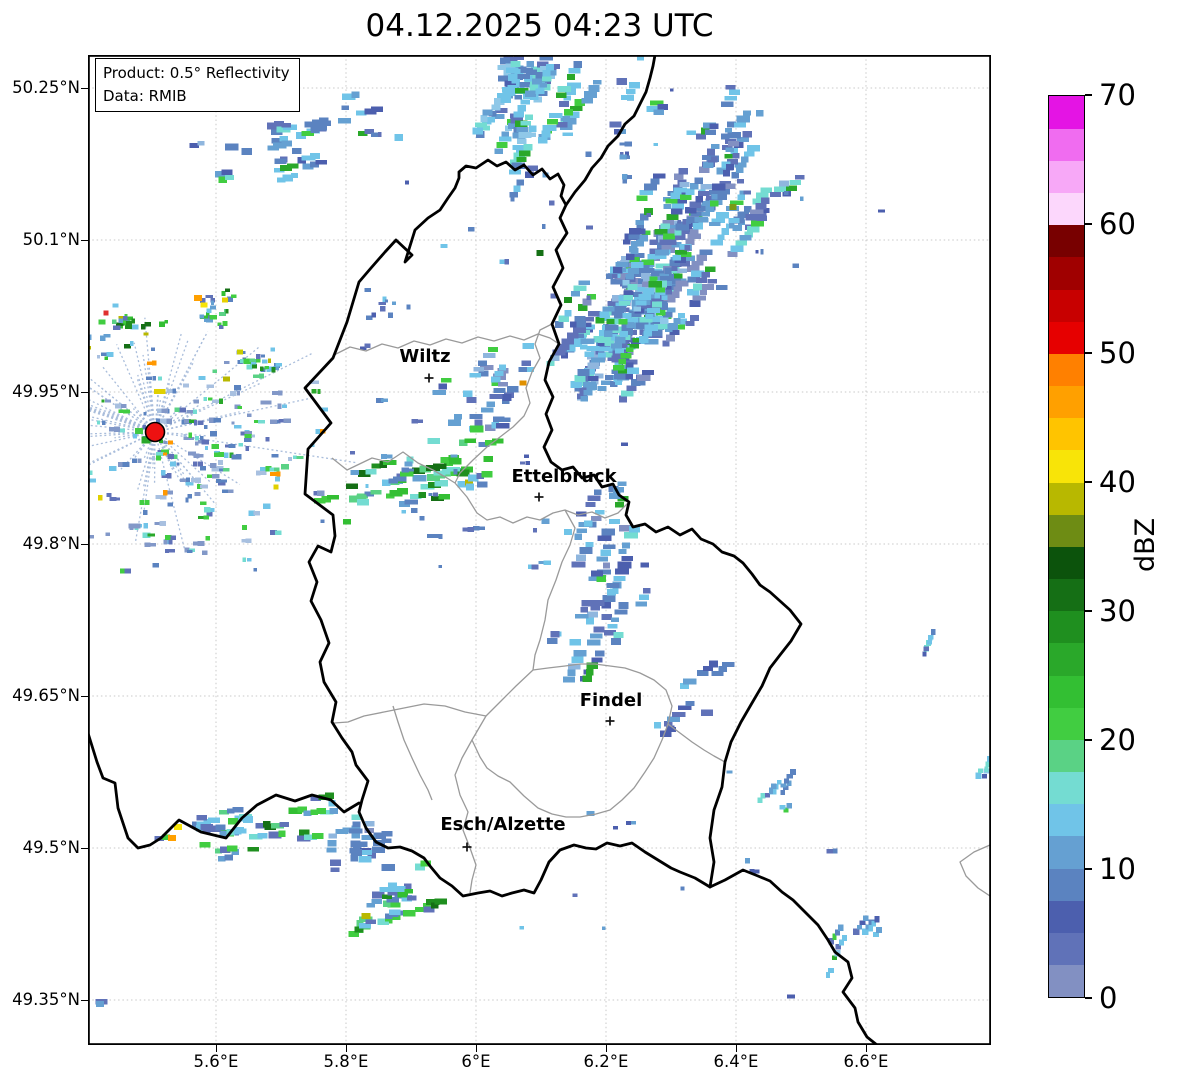 This screenshot has width=1184, height=1081. What do you see at coordinates (1108, 998) in the screenshot?
I see `colorbar-tick-label: 0` at bounding box center [1108, 998].